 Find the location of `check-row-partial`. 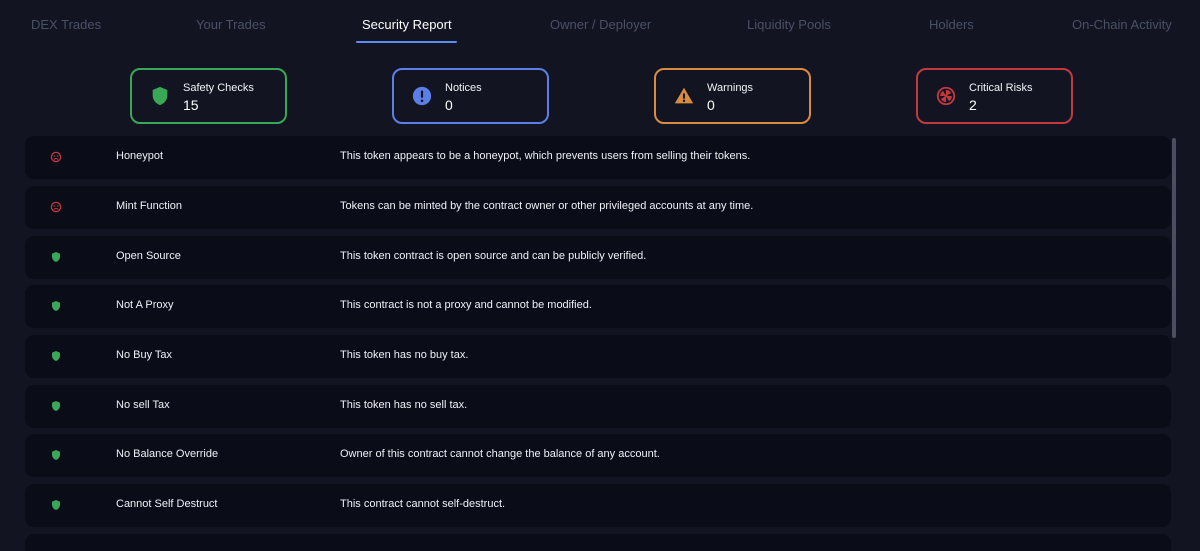

check-row-partial is located at coordinates (598, 542).